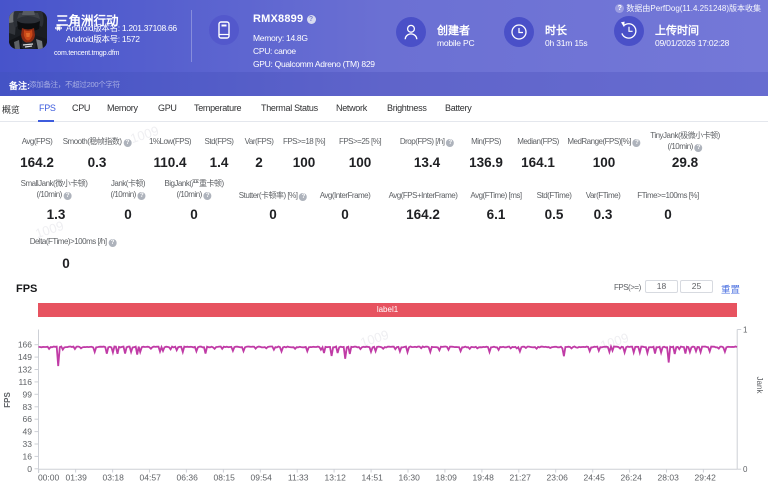 The height and width of the screenshot is (483, 768). I want to click on svg-text: 149, so click(25, 357).